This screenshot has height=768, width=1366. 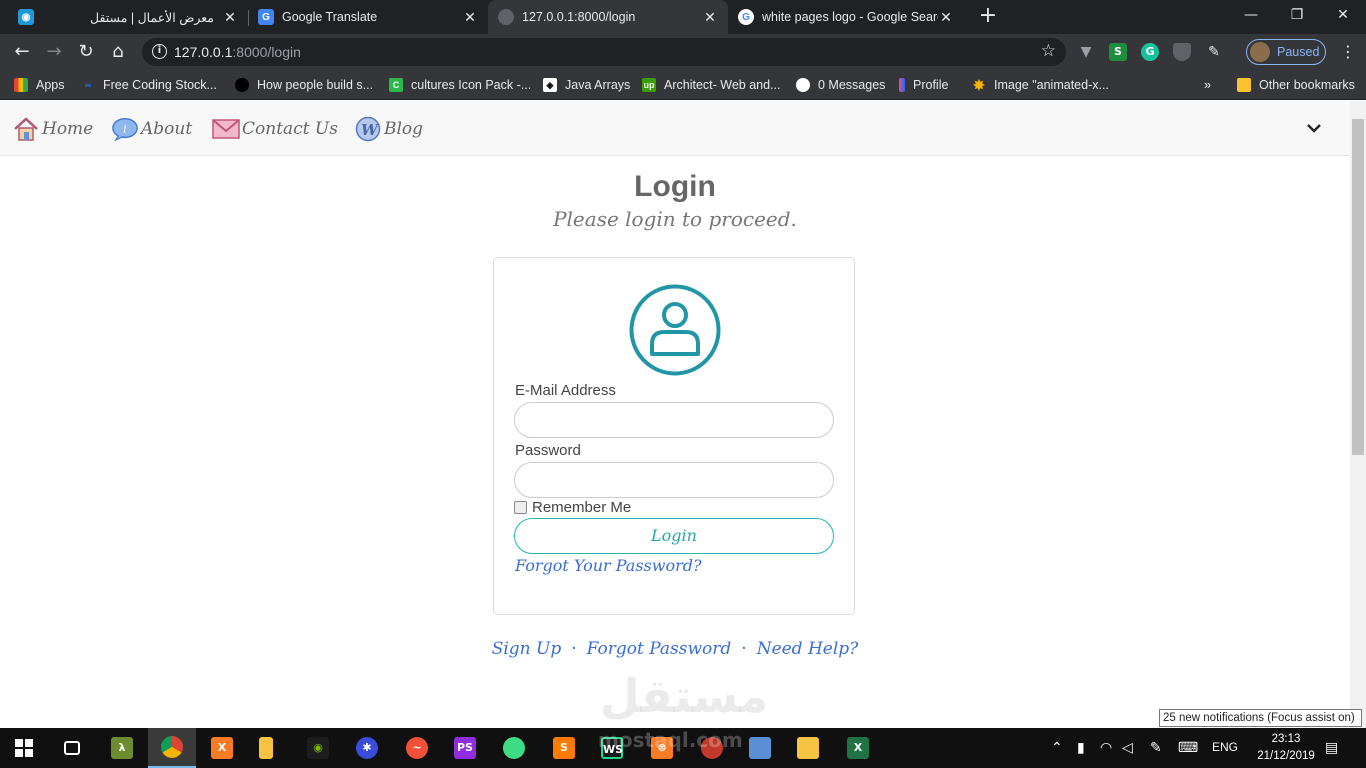 I want to click on lambda-icon: λ, so click(x=122, y=748).